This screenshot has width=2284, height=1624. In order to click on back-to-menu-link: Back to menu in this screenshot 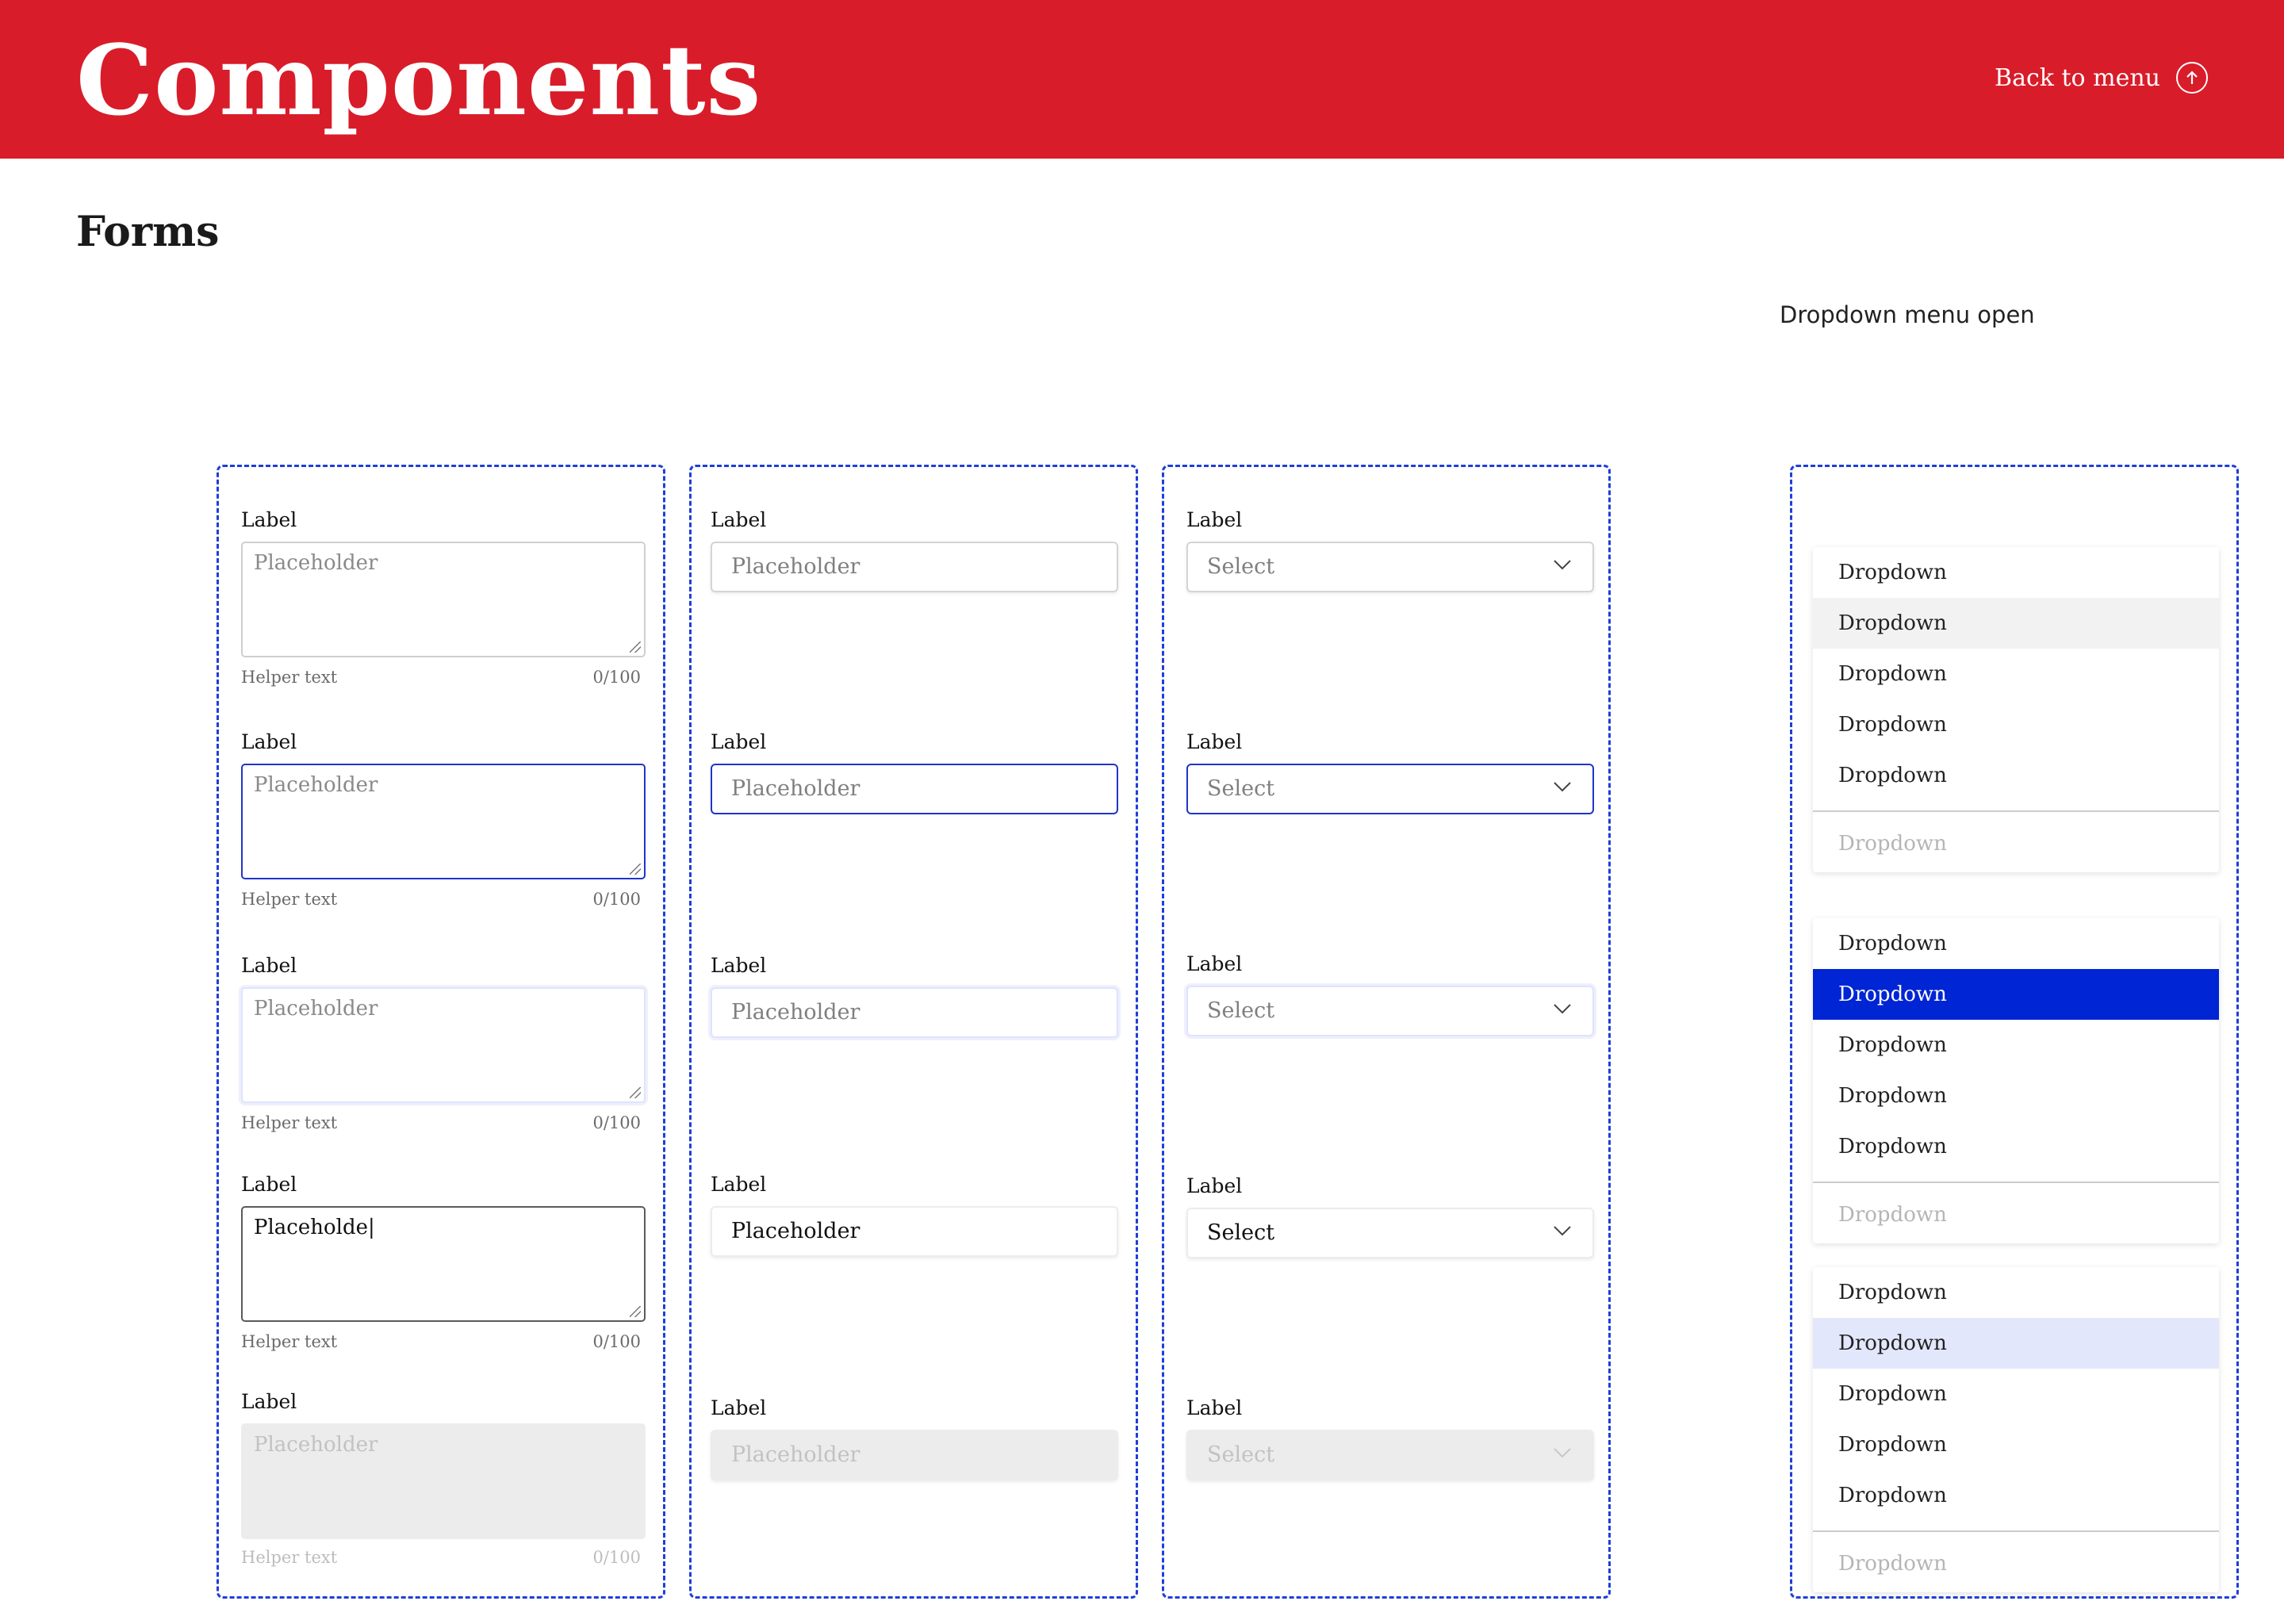, I will do `click(2101, 78)`.